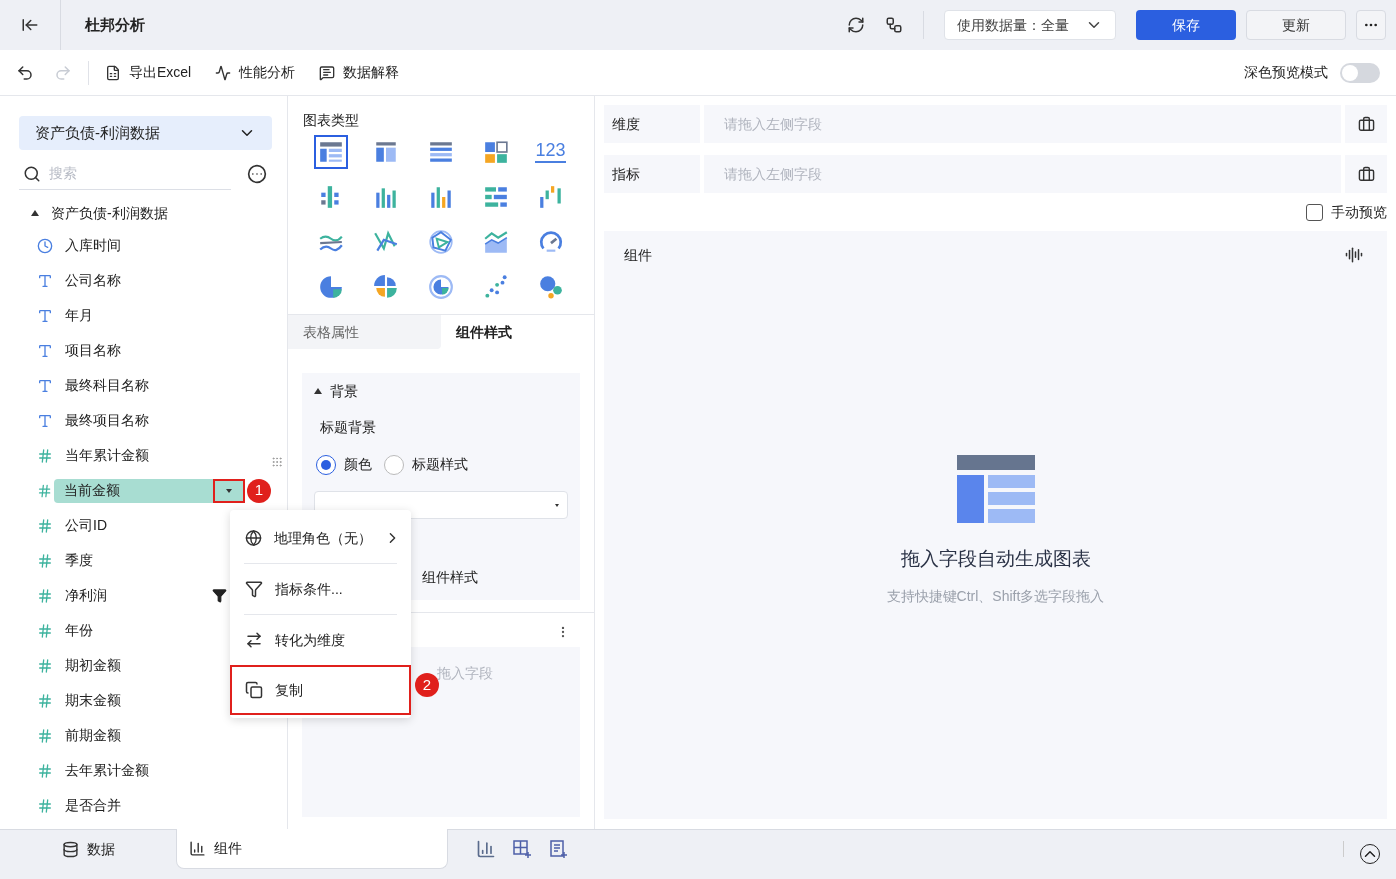 This screenshot has height=879, width=1396. What do you see at coordinates (320, 640) in the screenshot?
I see `menu-item: 转化为维度` at bounding box center [320, 640].